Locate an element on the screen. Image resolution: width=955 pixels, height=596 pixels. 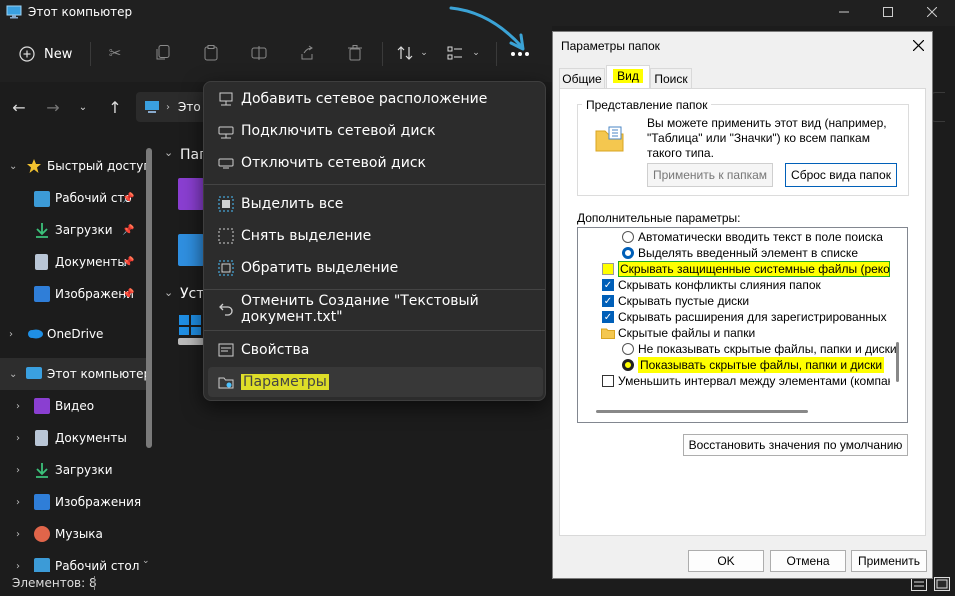
menu-item-disconnect-network-drive: Отключить сетевой диск is located at coordinates (375, 163).